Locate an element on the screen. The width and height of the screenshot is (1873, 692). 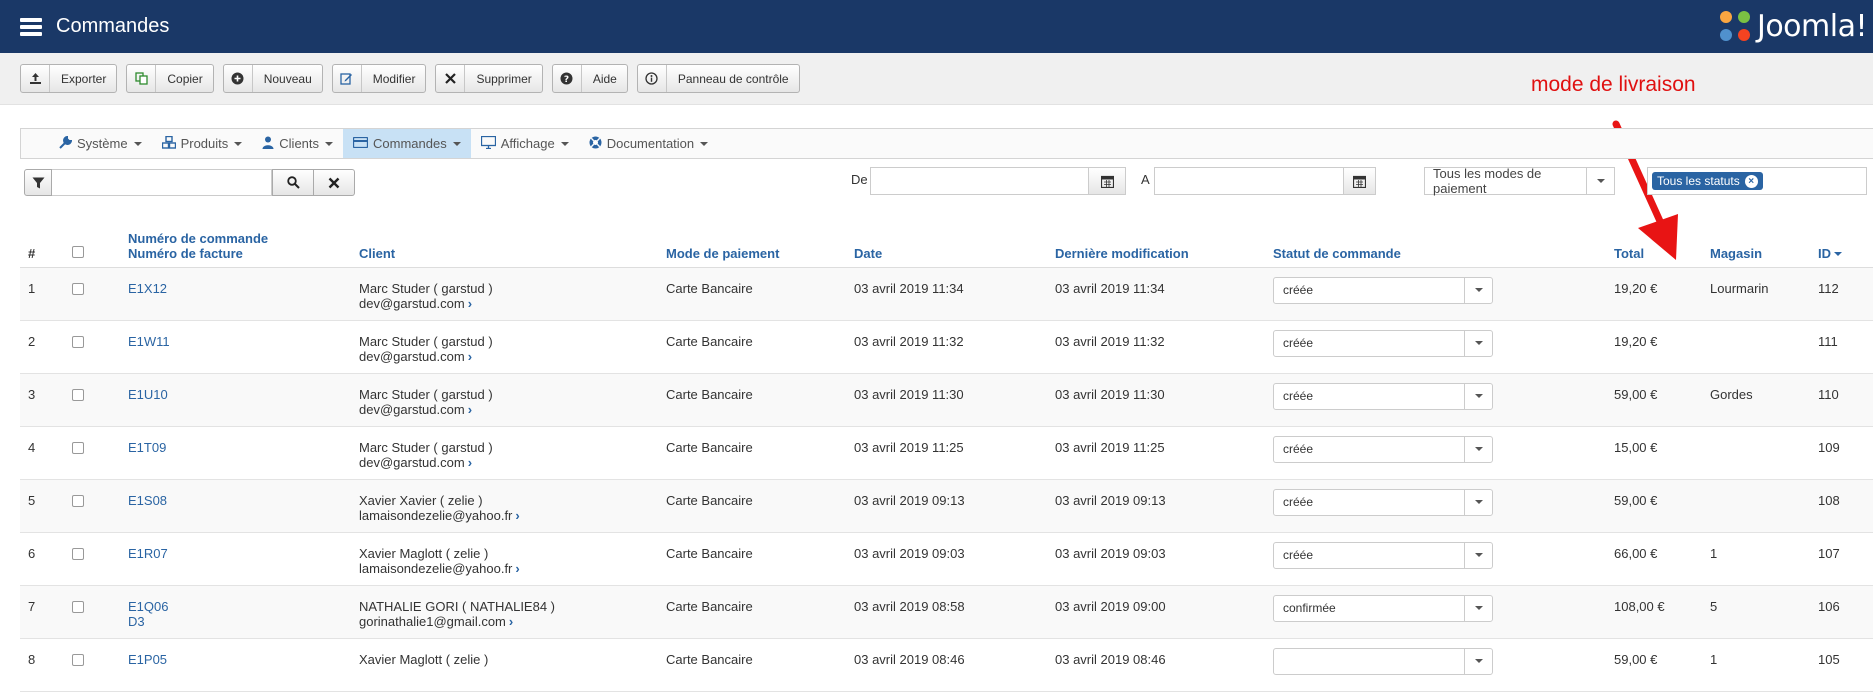
col-header-id: ID is located at coordinates (1841, 241).